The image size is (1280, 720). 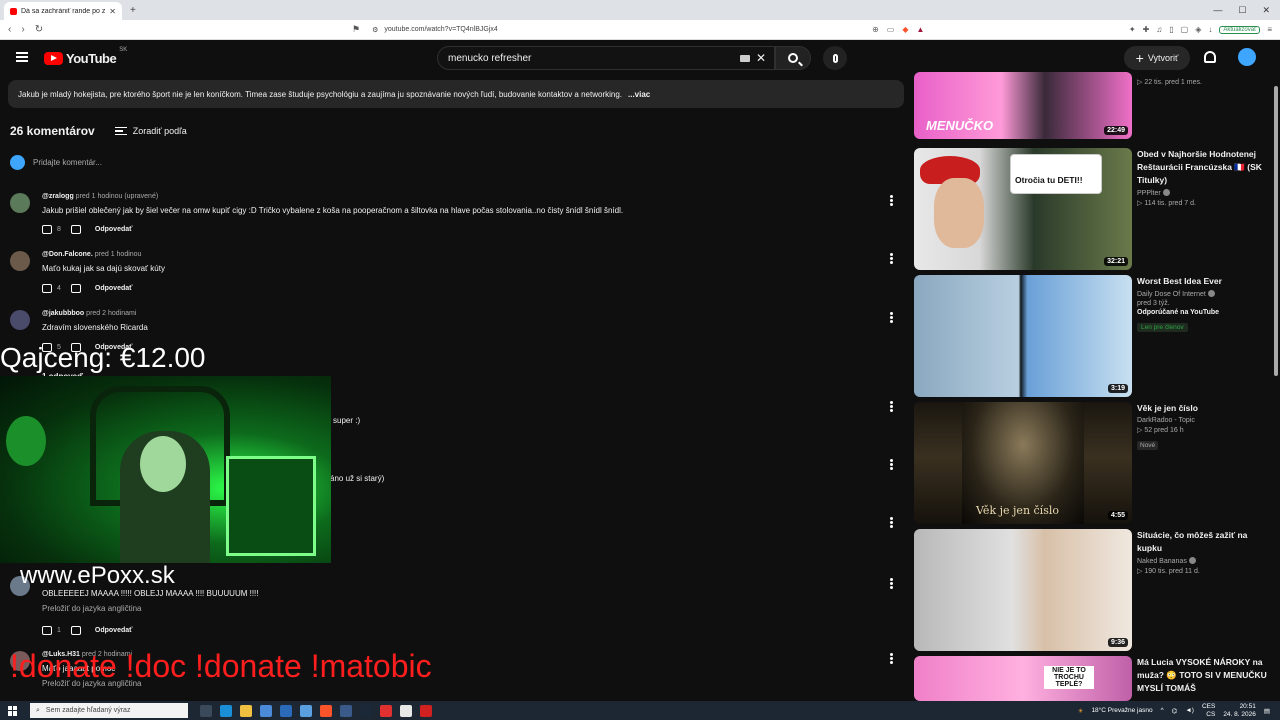 I want to click on tray-chevron-icon: ^, so click(x=1162, y=710).